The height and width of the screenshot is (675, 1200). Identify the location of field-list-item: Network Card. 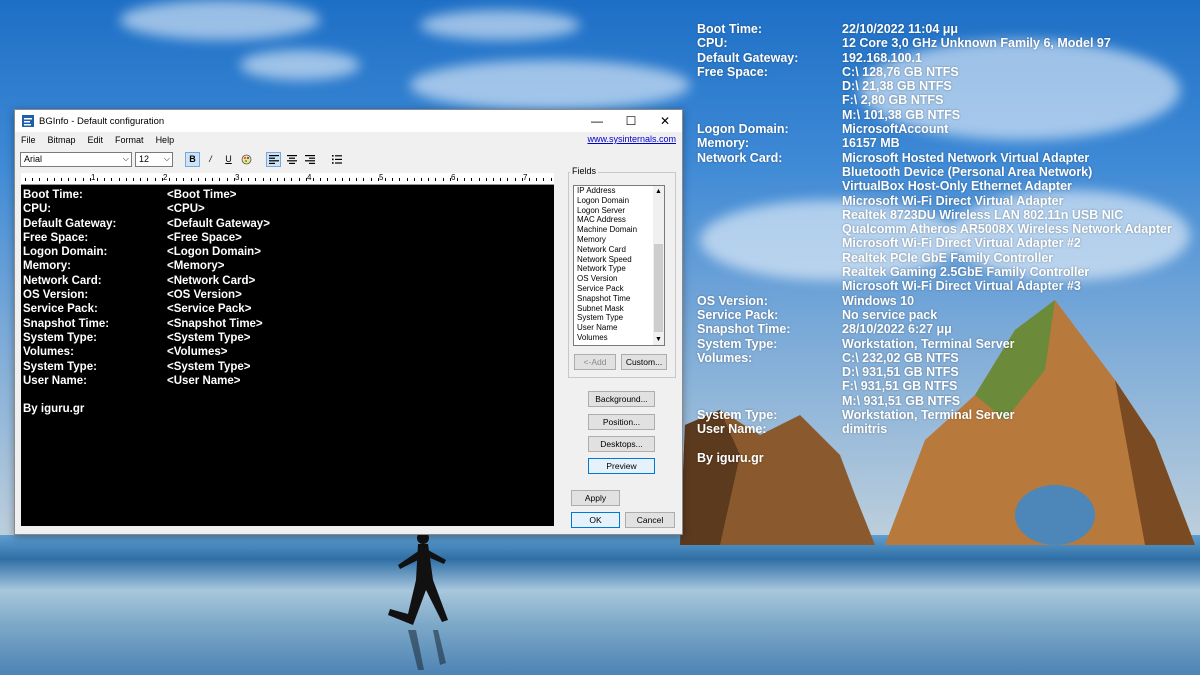
(619, 250).